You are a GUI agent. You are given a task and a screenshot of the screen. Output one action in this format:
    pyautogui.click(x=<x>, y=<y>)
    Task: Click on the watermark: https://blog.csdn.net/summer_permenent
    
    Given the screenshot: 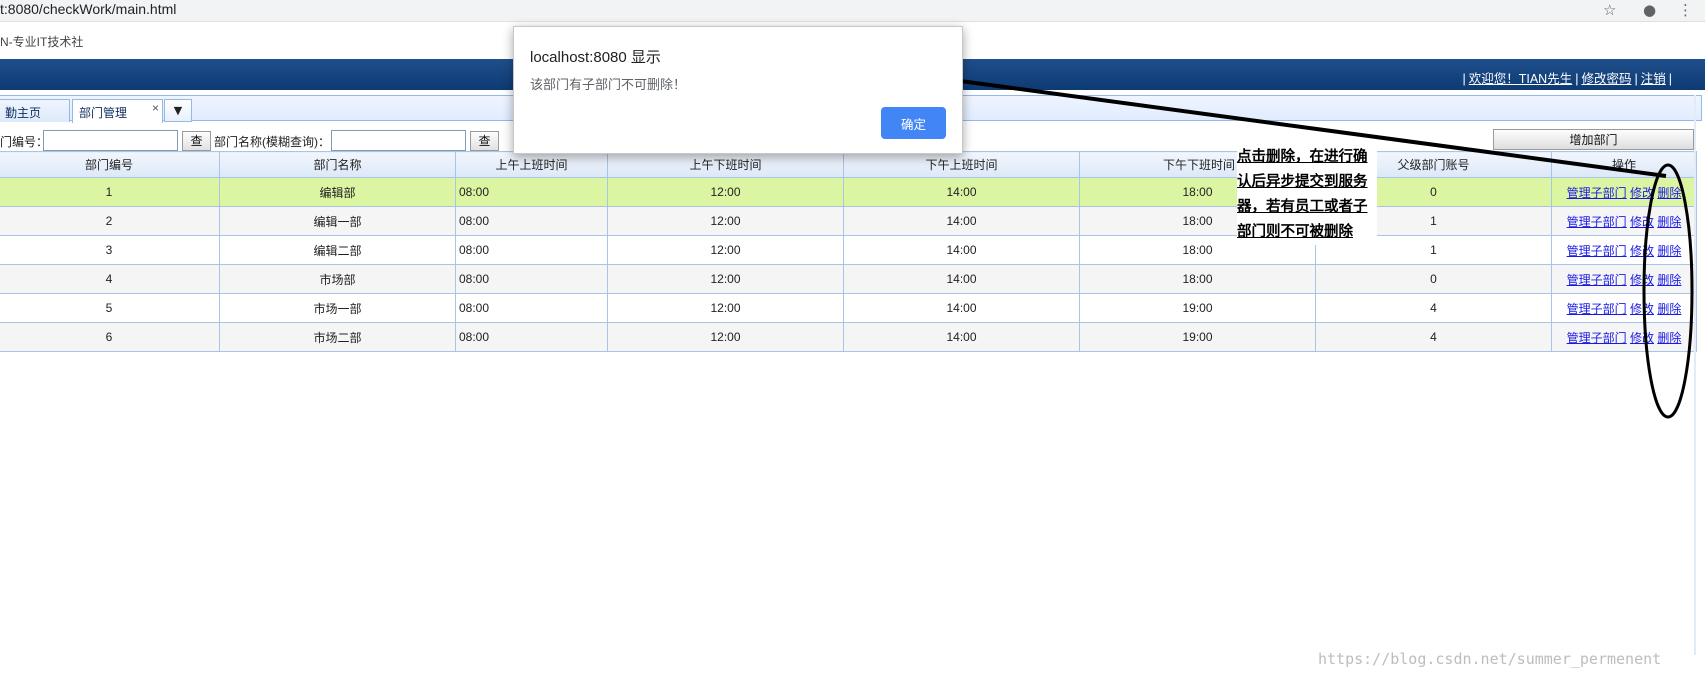 What is the action you would take?
    pyautogui.click(x=1490, y=659)
    